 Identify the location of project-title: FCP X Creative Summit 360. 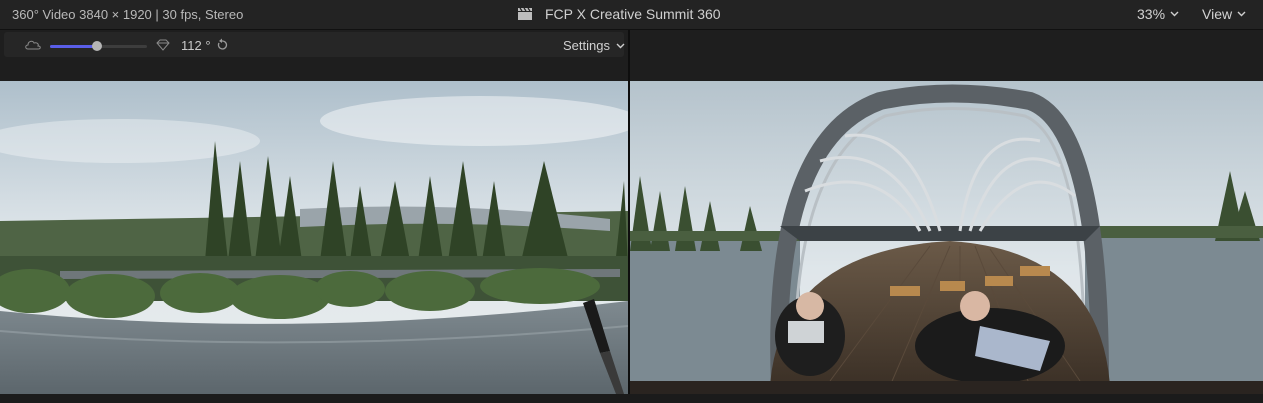
(633, 14).